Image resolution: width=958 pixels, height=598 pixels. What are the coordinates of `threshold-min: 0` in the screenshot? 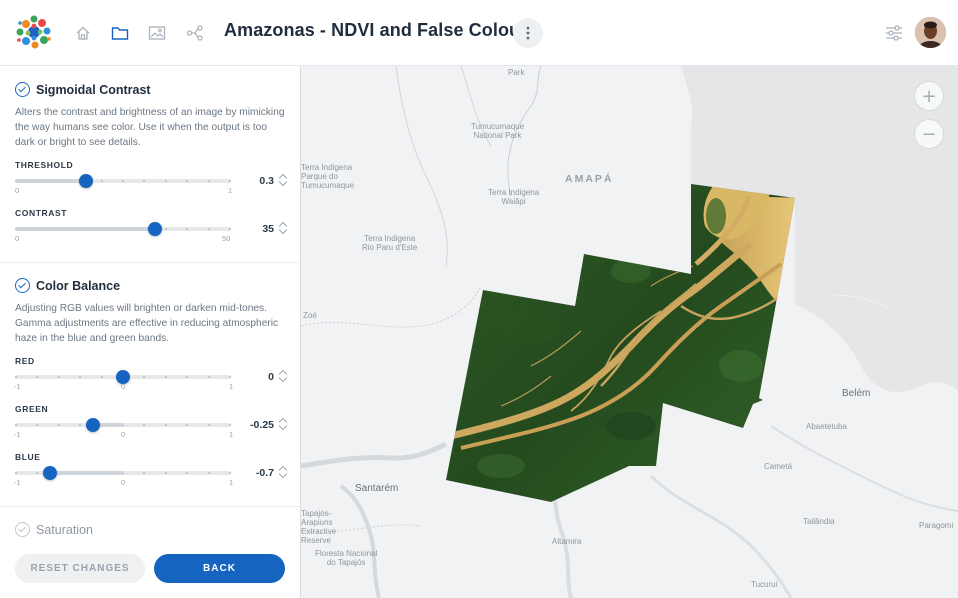 It's located at (17, 190).